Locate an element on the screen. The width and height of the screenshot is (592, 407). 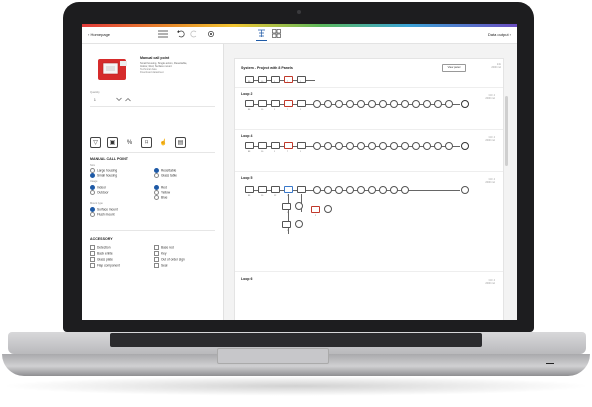
panel-scrollbar is located at coordinates (506, 131).